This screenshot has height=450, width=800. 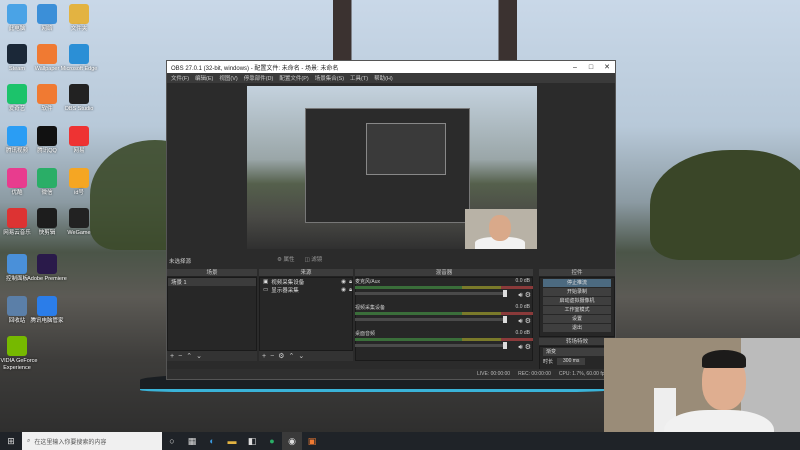 I want to click on sources-list: ▣ 视频采集设备 ◉ 🔒︎ ▭ 显示器采集 ◉ 🔒︎, so click(x=306, y=314).